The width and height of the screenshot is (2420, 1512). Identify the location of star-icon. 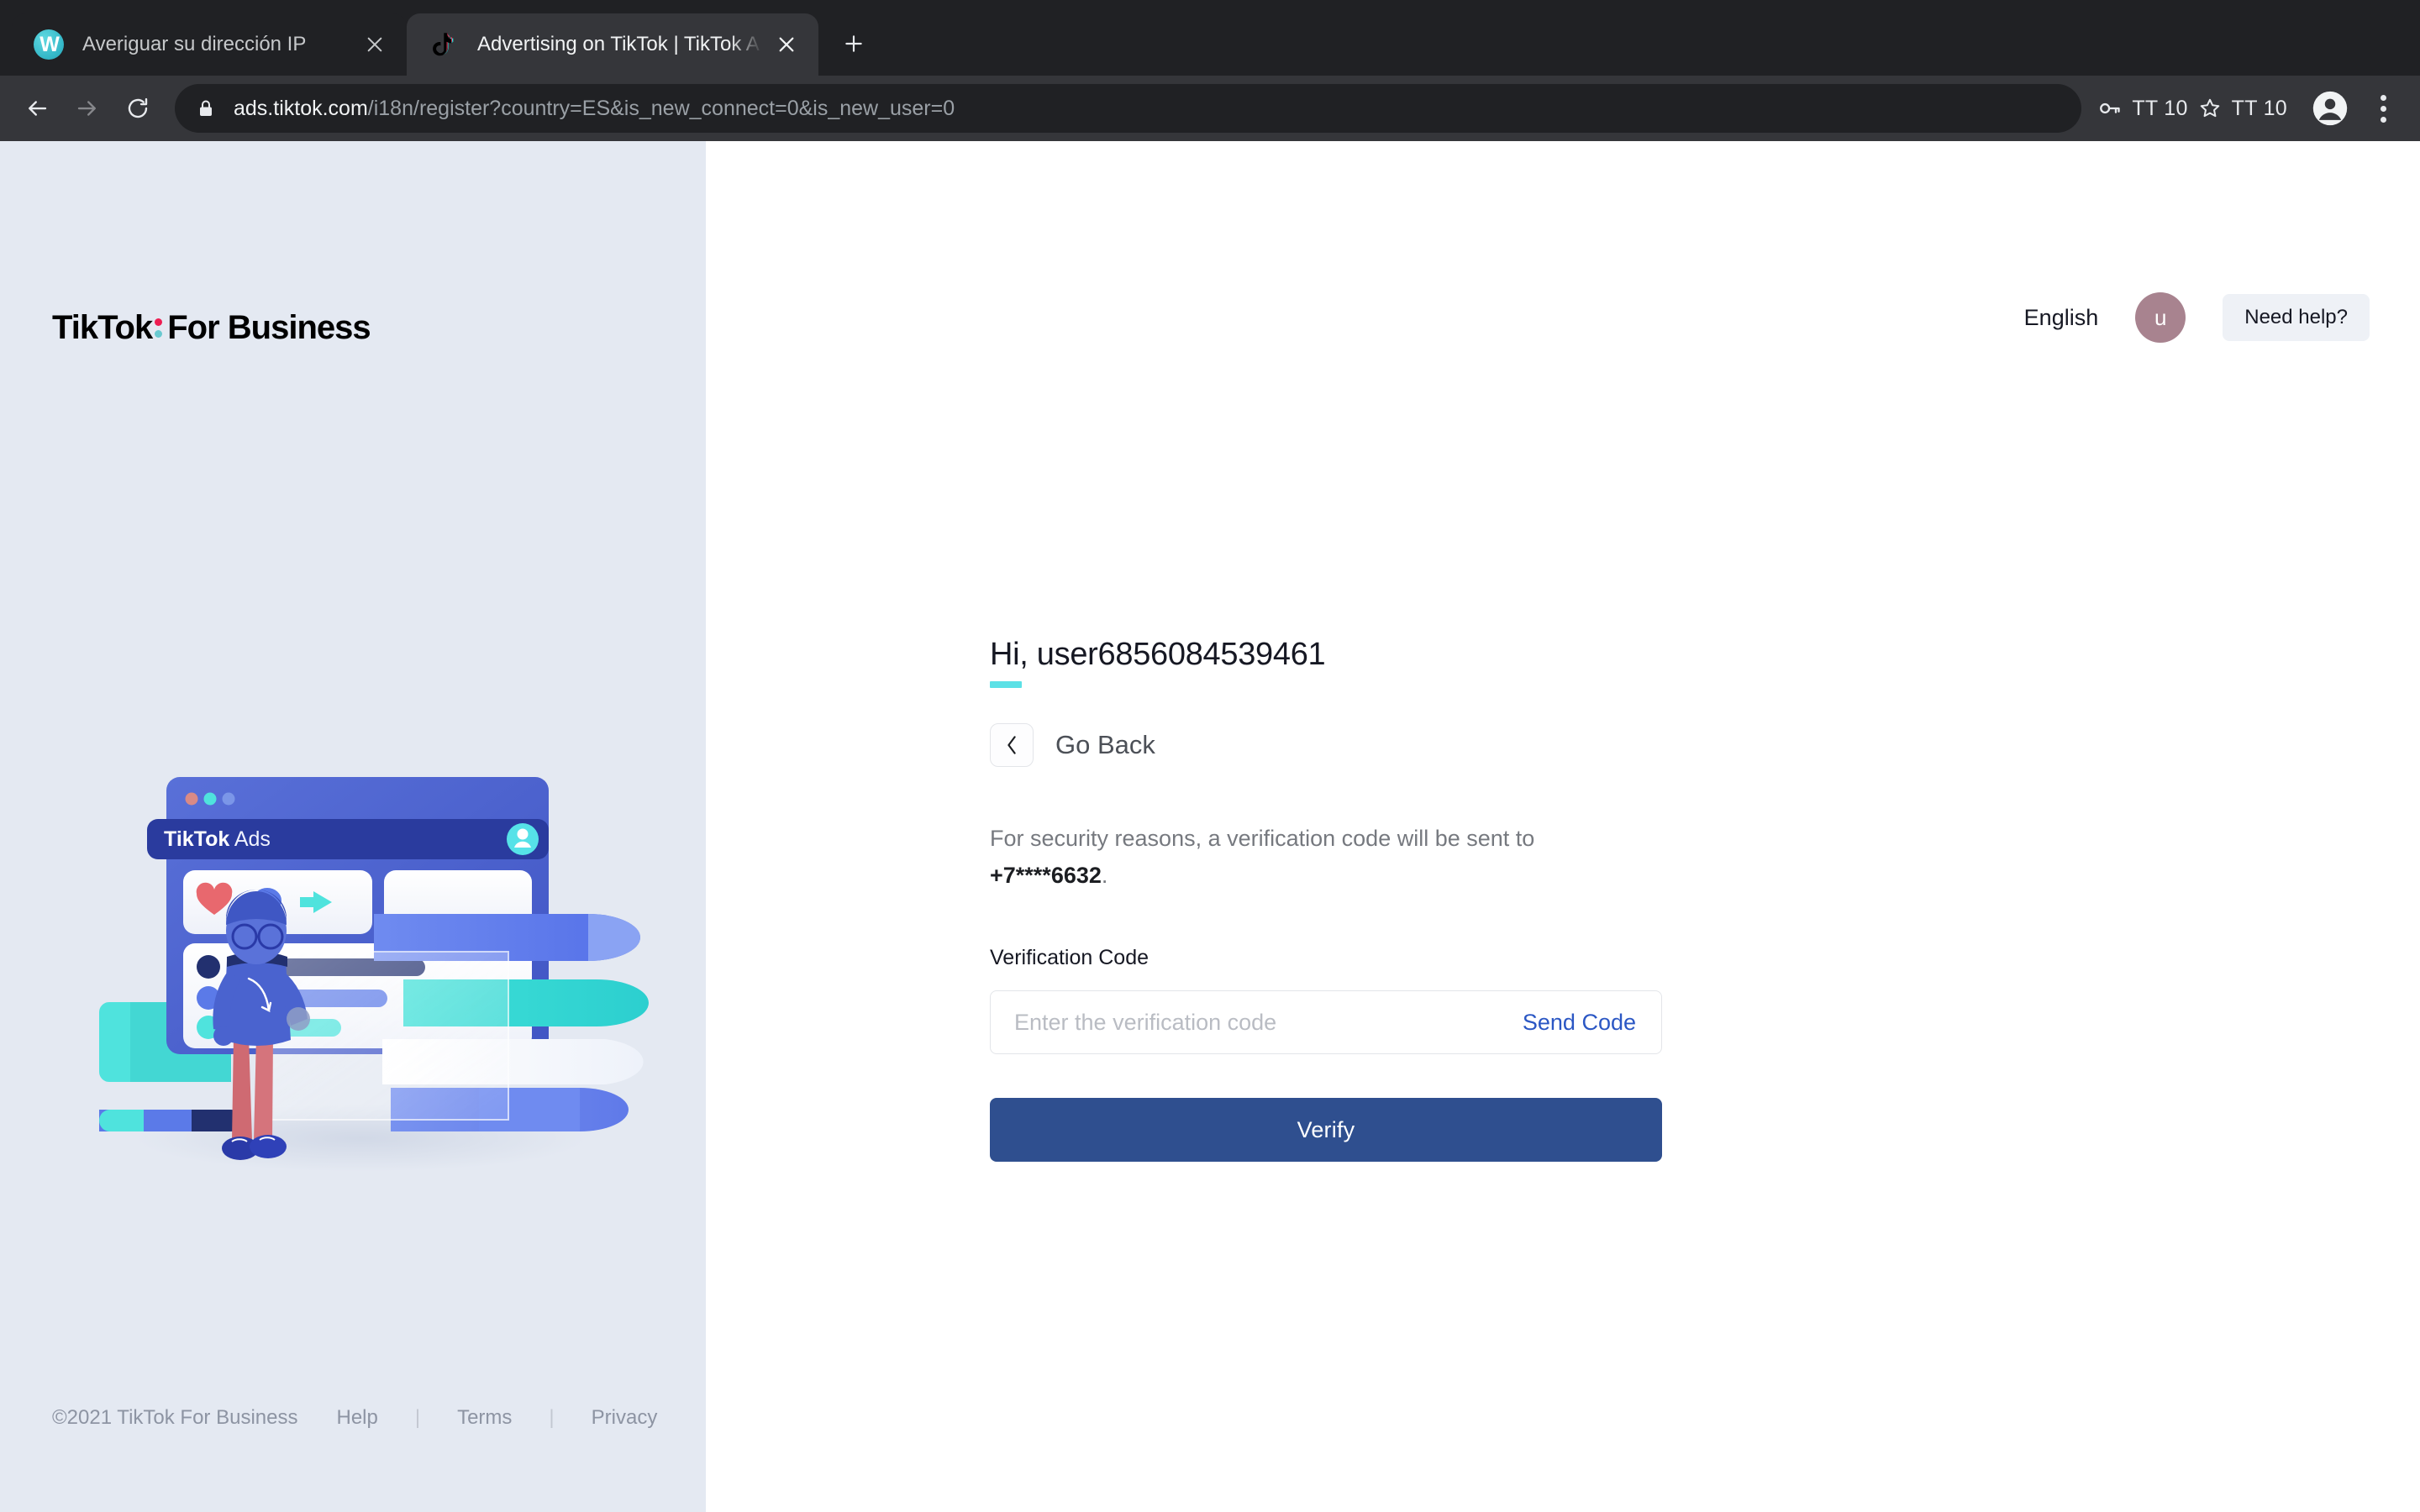
(2209, 108).